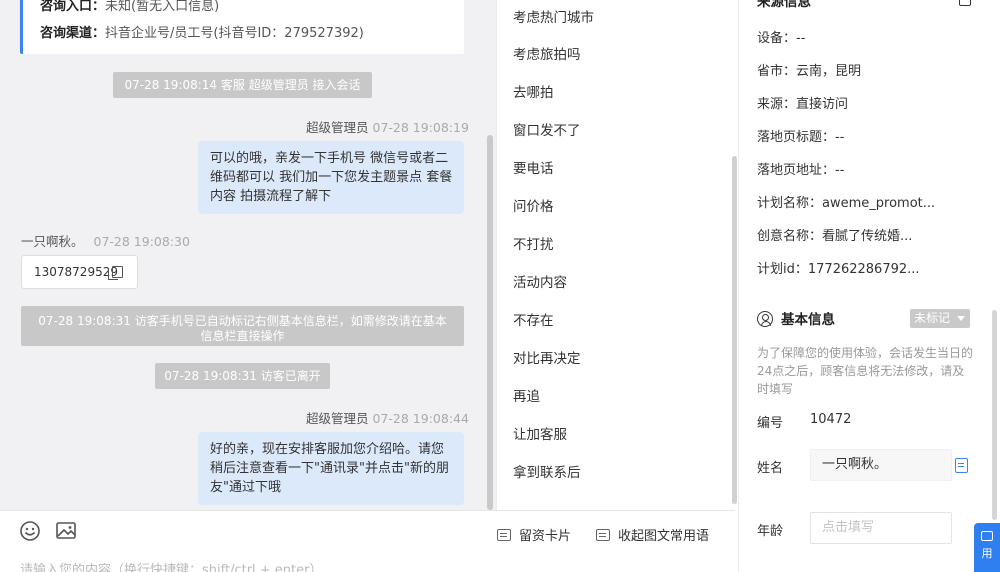 This screenshot has width=1000, height=572. I want to click on city-row: 省市：云南，昆明, so click(809, 71).